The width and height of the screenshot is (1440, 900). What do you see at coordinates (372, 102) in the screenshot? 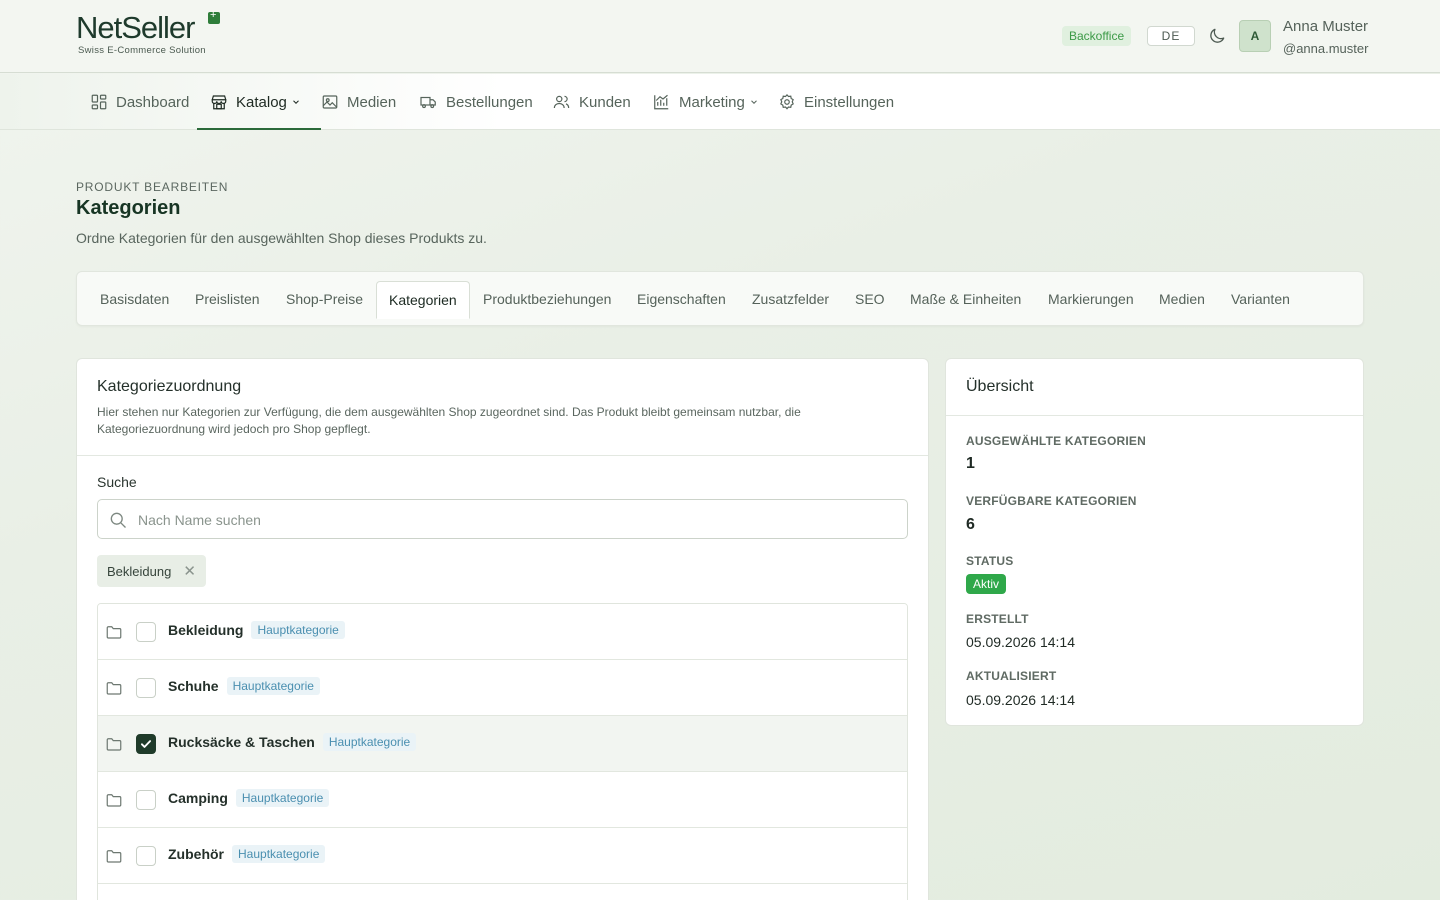
I see `nav-medien-label: Medien` at bounding box center [372, 102].